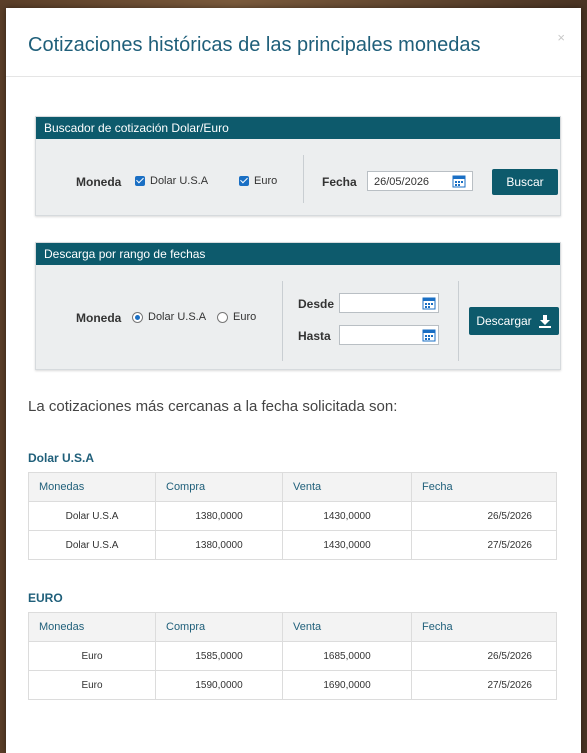 Image resolution: width=587 pixels, height=753 pixels. Describe the element at coordinates (298, 128) in the screenshot. I see `search-panel-header: Buscador de cotización Dolar/Euro` at that location.